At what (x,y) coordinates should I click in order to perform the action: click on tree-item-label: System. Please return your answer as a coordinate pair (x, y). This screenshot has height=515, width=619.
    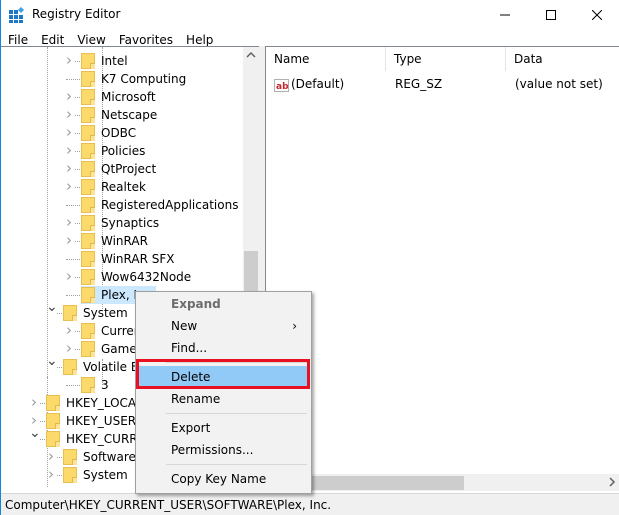
    Looking at the image, I should click on (105, 313).